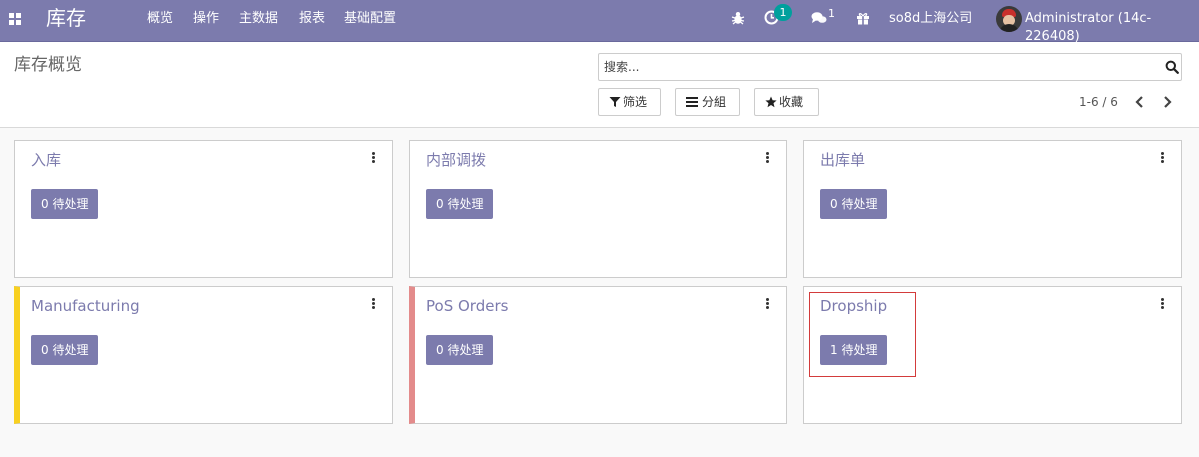 Image resolution: width=1199 pixels, height=457 pixels. What do you see at coordinates (842, 160) in the screenshot?
I see `card-title: 出库单` at bounding box center [842, 160].